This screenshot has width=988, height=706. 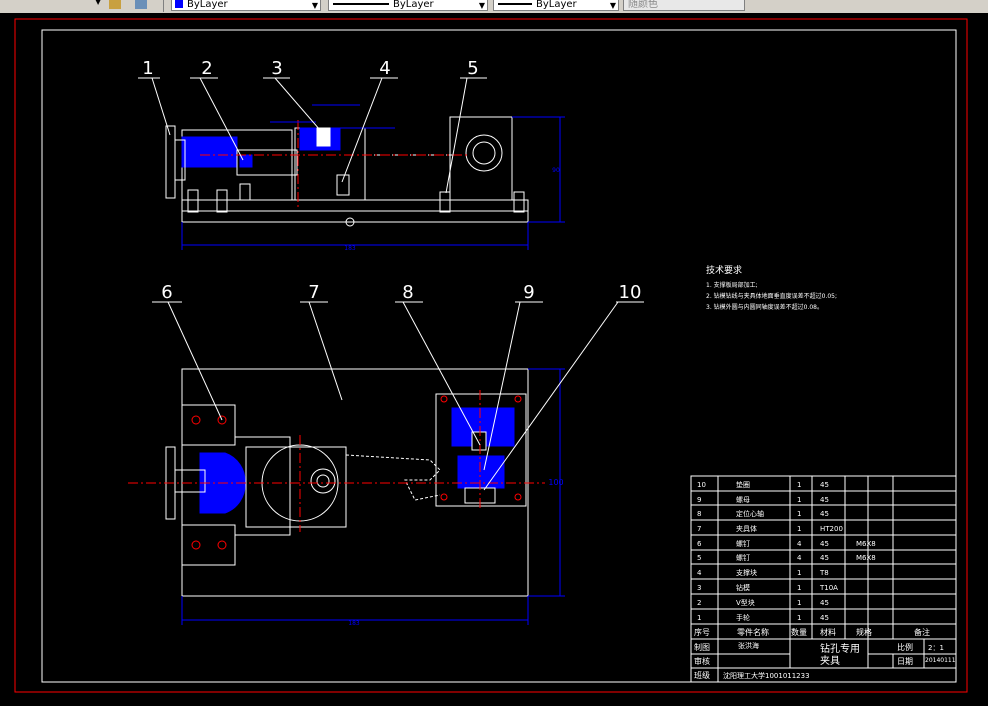 What do you see at coordinates (699, 544) in the screenshot?
I see `bom-cell-no: 6` at bounding box center [699, 544].